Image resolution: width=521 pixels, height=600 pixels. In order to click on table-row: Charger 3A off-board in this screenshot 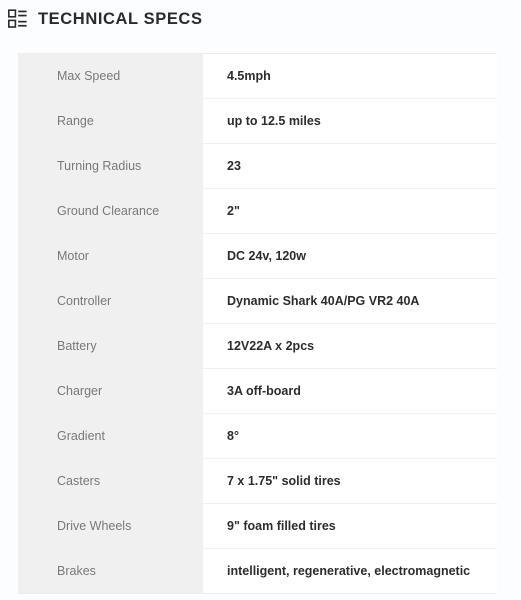, I will do `click(257, 391)`.